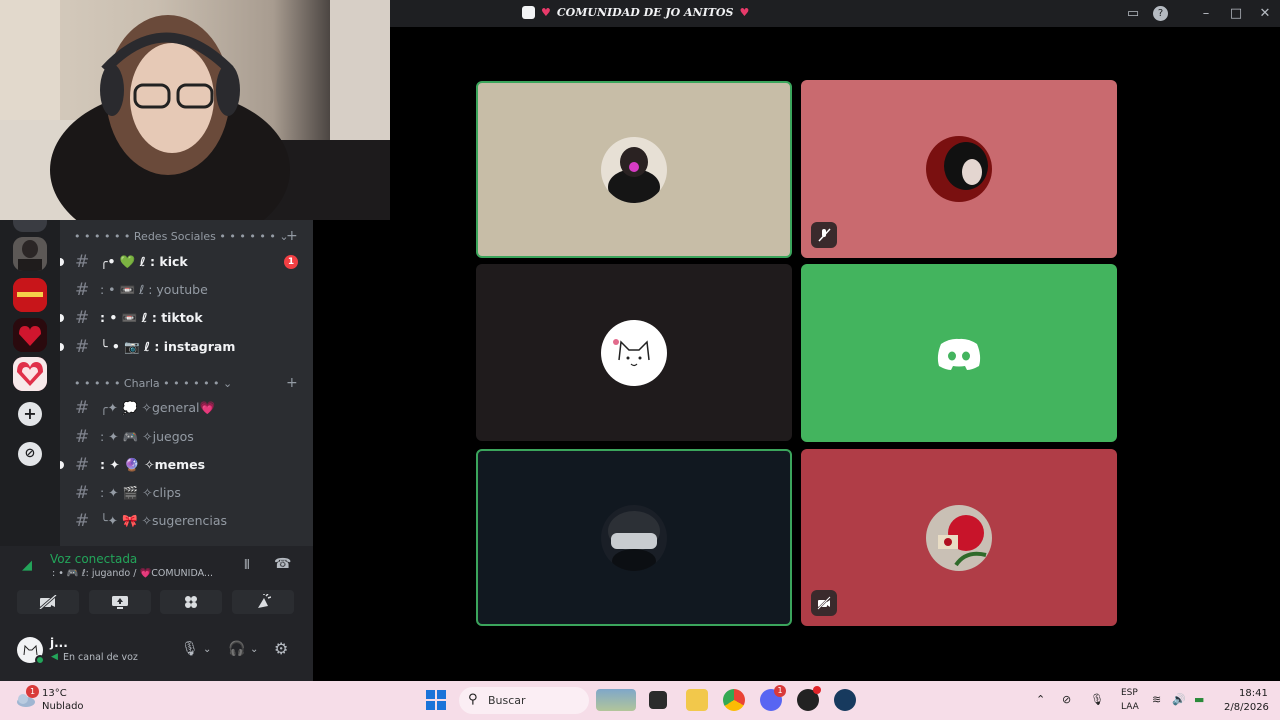  I want to click on red-photo-avatar, so click(959, 169).